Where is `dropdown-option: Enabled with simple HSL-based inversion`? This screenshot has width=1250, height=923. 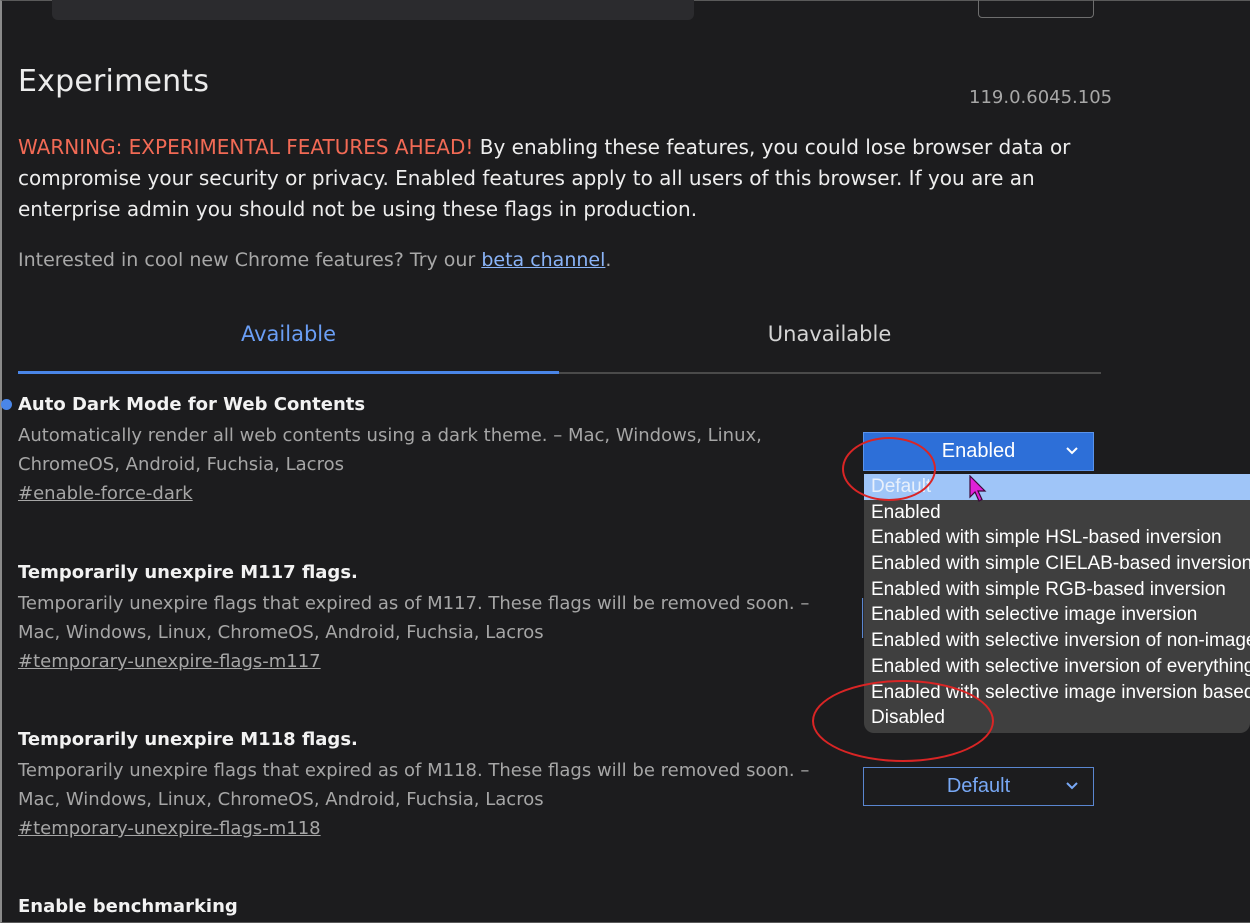
dropdown-option: Enabled with simple HSL-based inversion is located at coordinates (1057, 538).